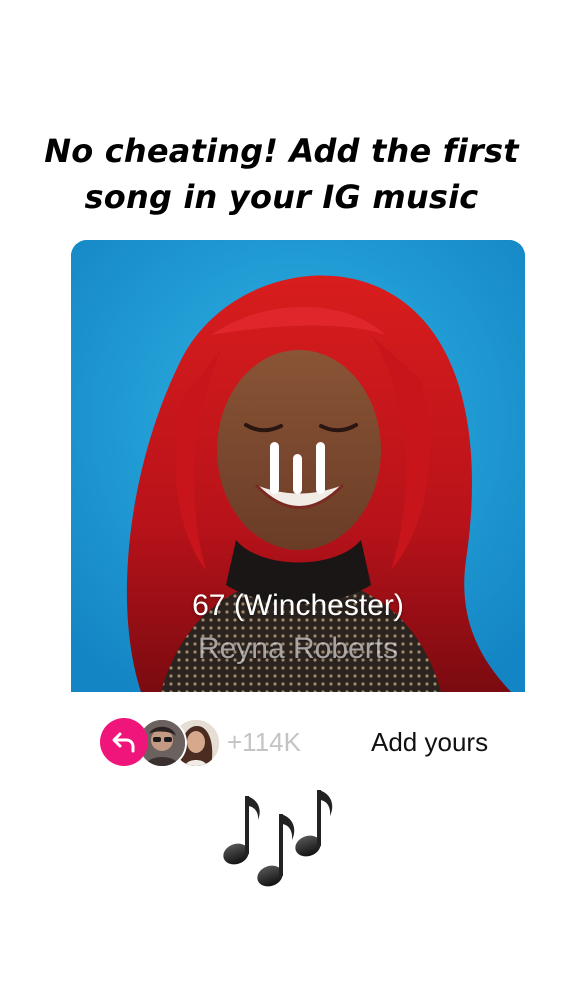 The height and width of the screenshot is (1000, 563). I want to click on add-yours-row: +114K Add yours, so click(281, 742).